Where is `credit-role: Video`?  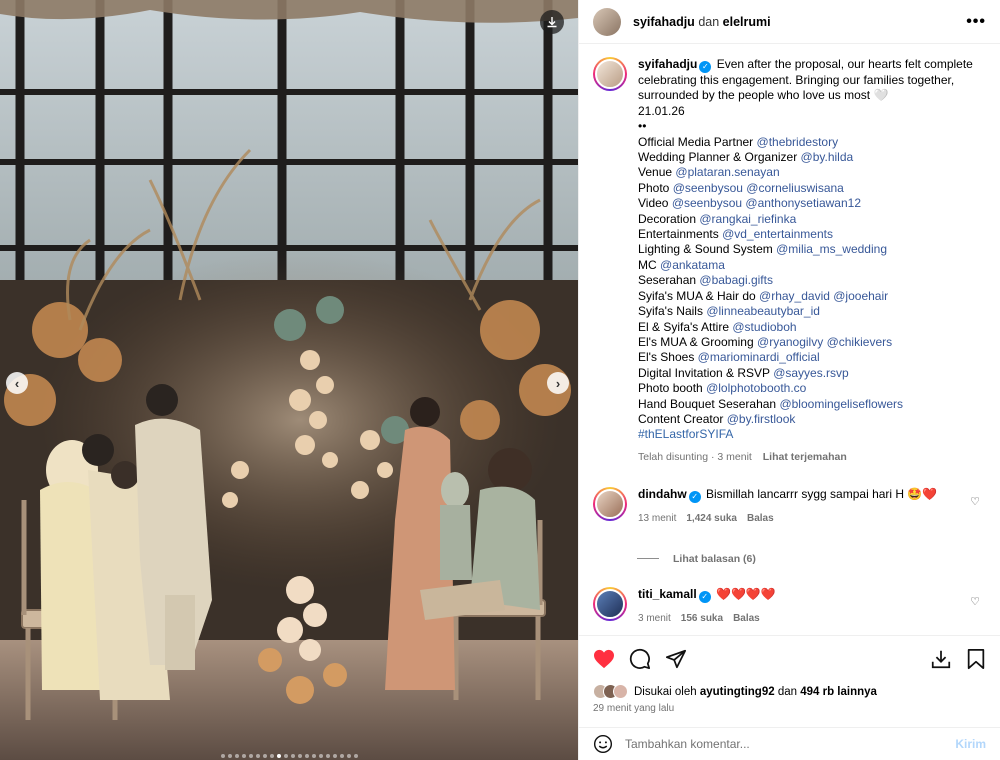
credit-role: Video is located at coordinates (653, 203).